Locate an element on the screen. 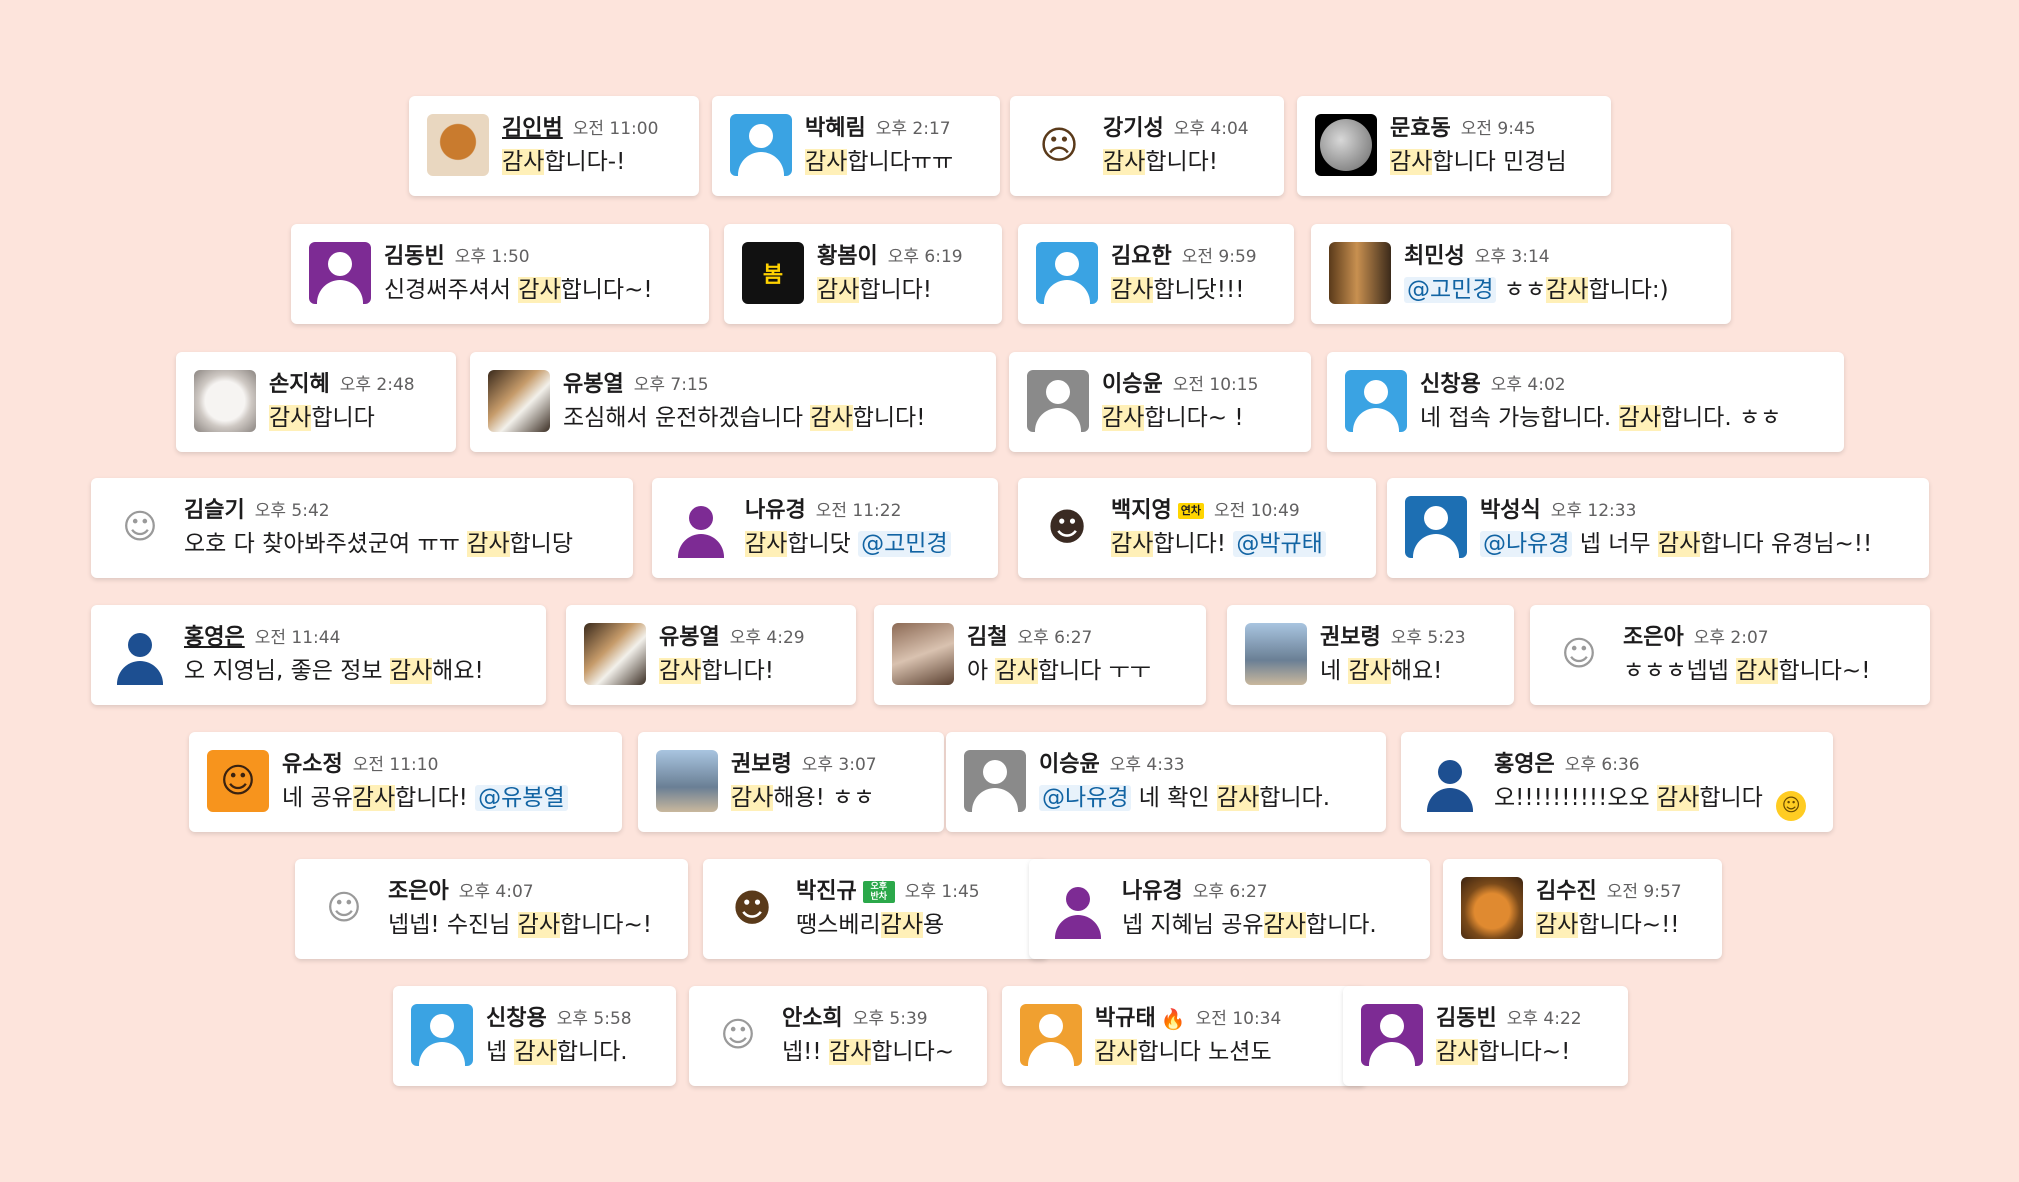  message-timestamp: 오후 6:19 is located at coordinates (925, 257).